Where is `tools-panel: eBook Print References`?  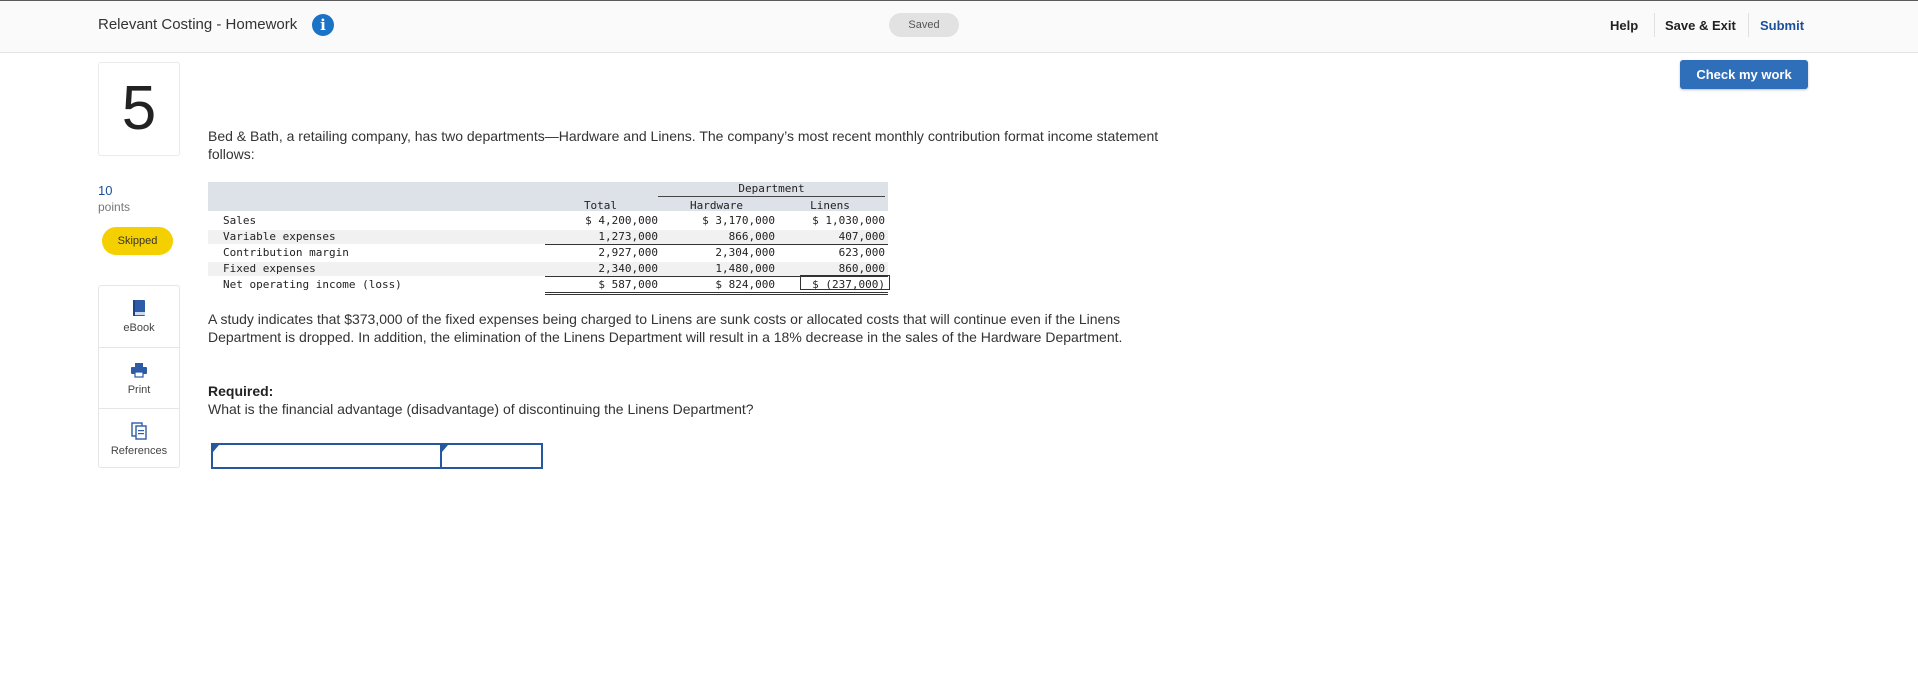 tools-panel: eBook Print References is located at coordinates (139, 376).